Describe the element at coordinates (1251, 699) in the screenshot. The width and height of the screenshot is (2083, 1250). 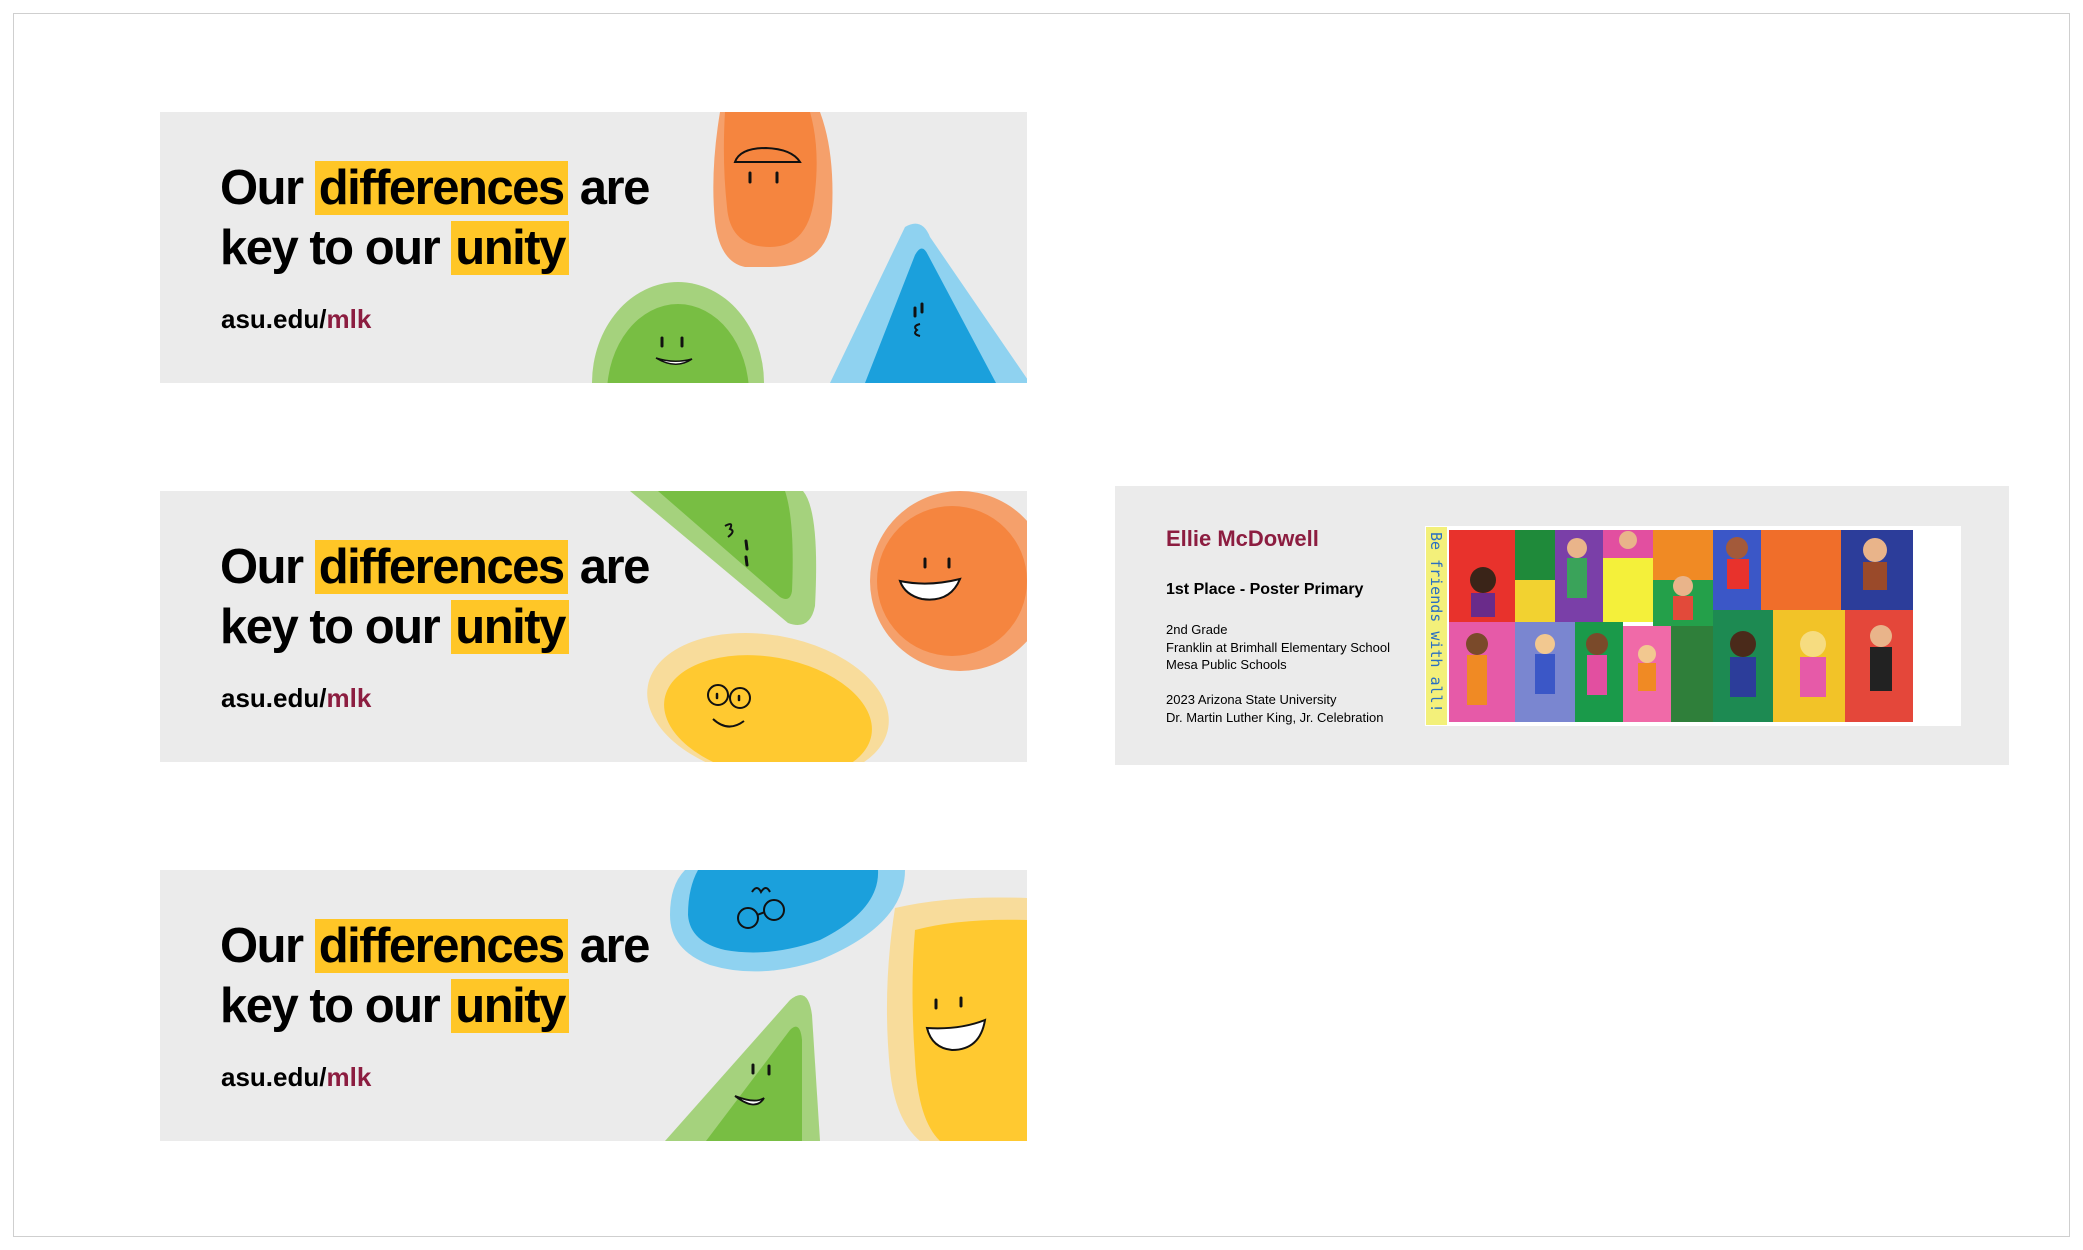
I see `event-line-1: 2023 Arizona State University` at that location.